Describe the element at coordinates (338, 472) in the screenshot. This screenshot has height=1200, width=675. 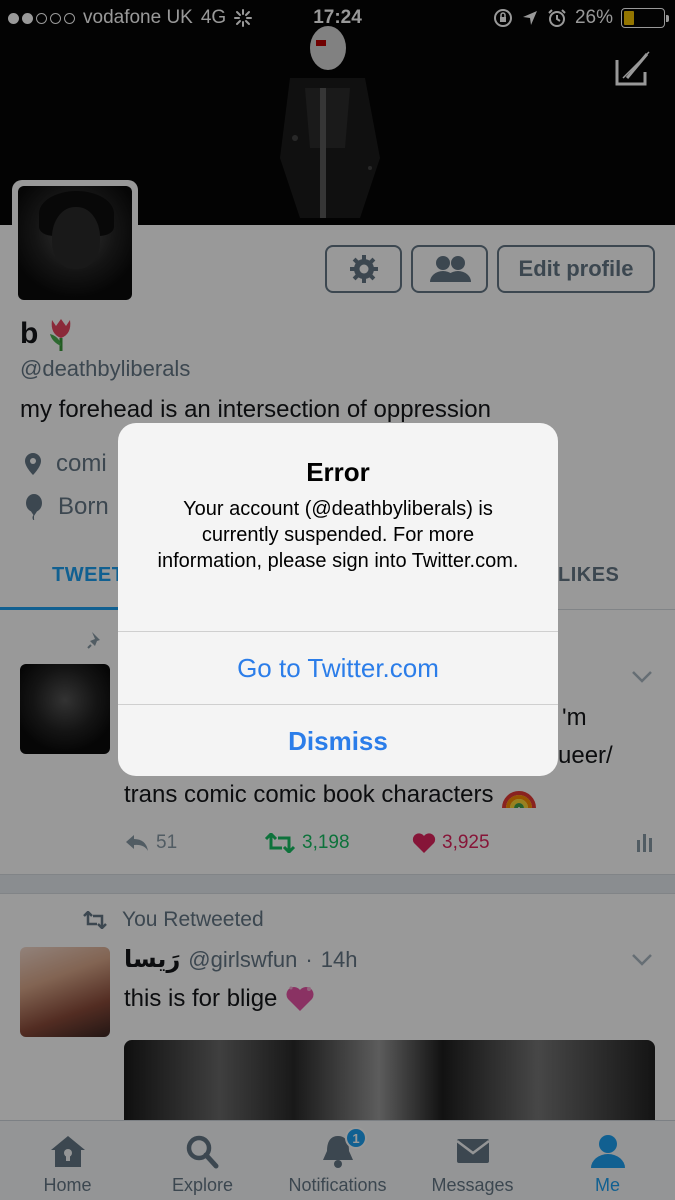
I see `alert-title: Error` at that location.